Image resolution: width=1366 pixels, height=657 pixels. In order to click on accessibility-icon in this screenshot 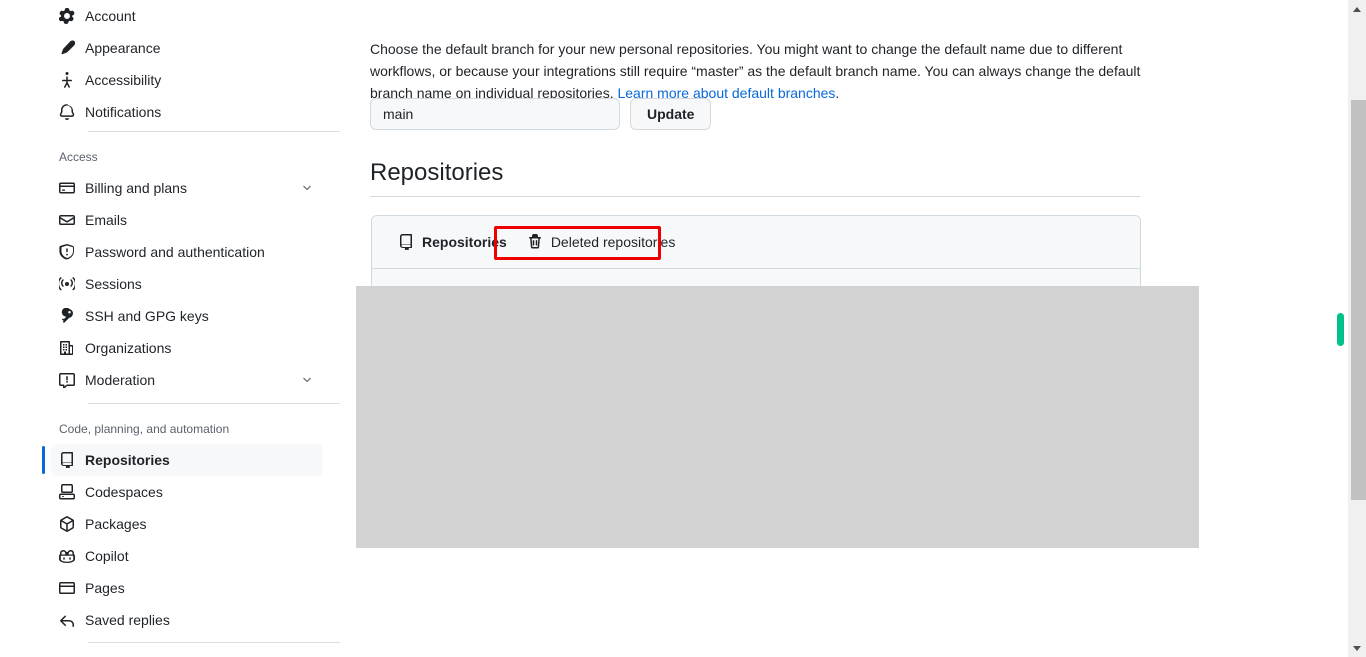, I will do `click(67, 80)`.